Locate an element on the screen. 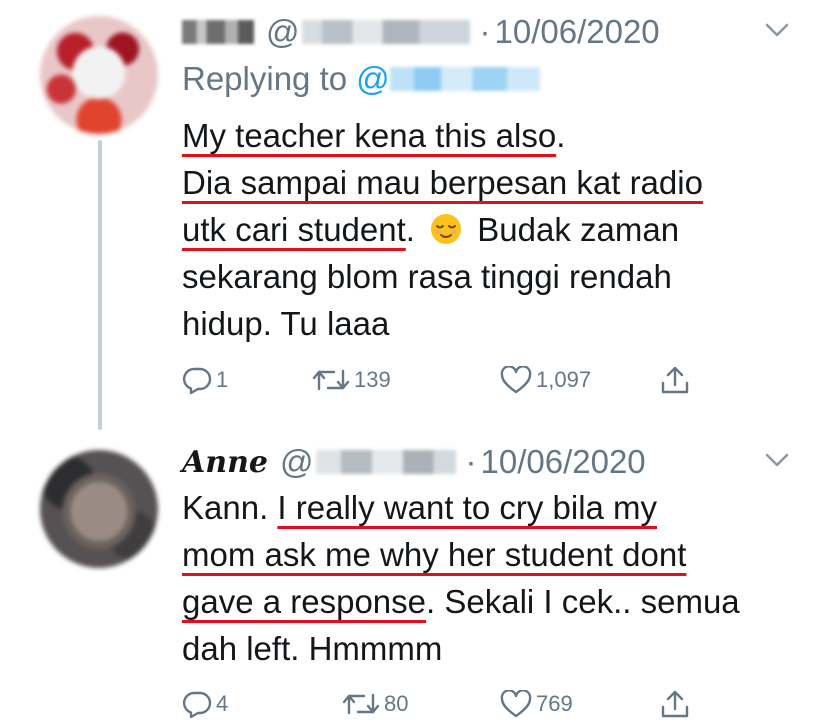  tweet-text-line: My teacher kena this also. is located at coordinates (442, 135).